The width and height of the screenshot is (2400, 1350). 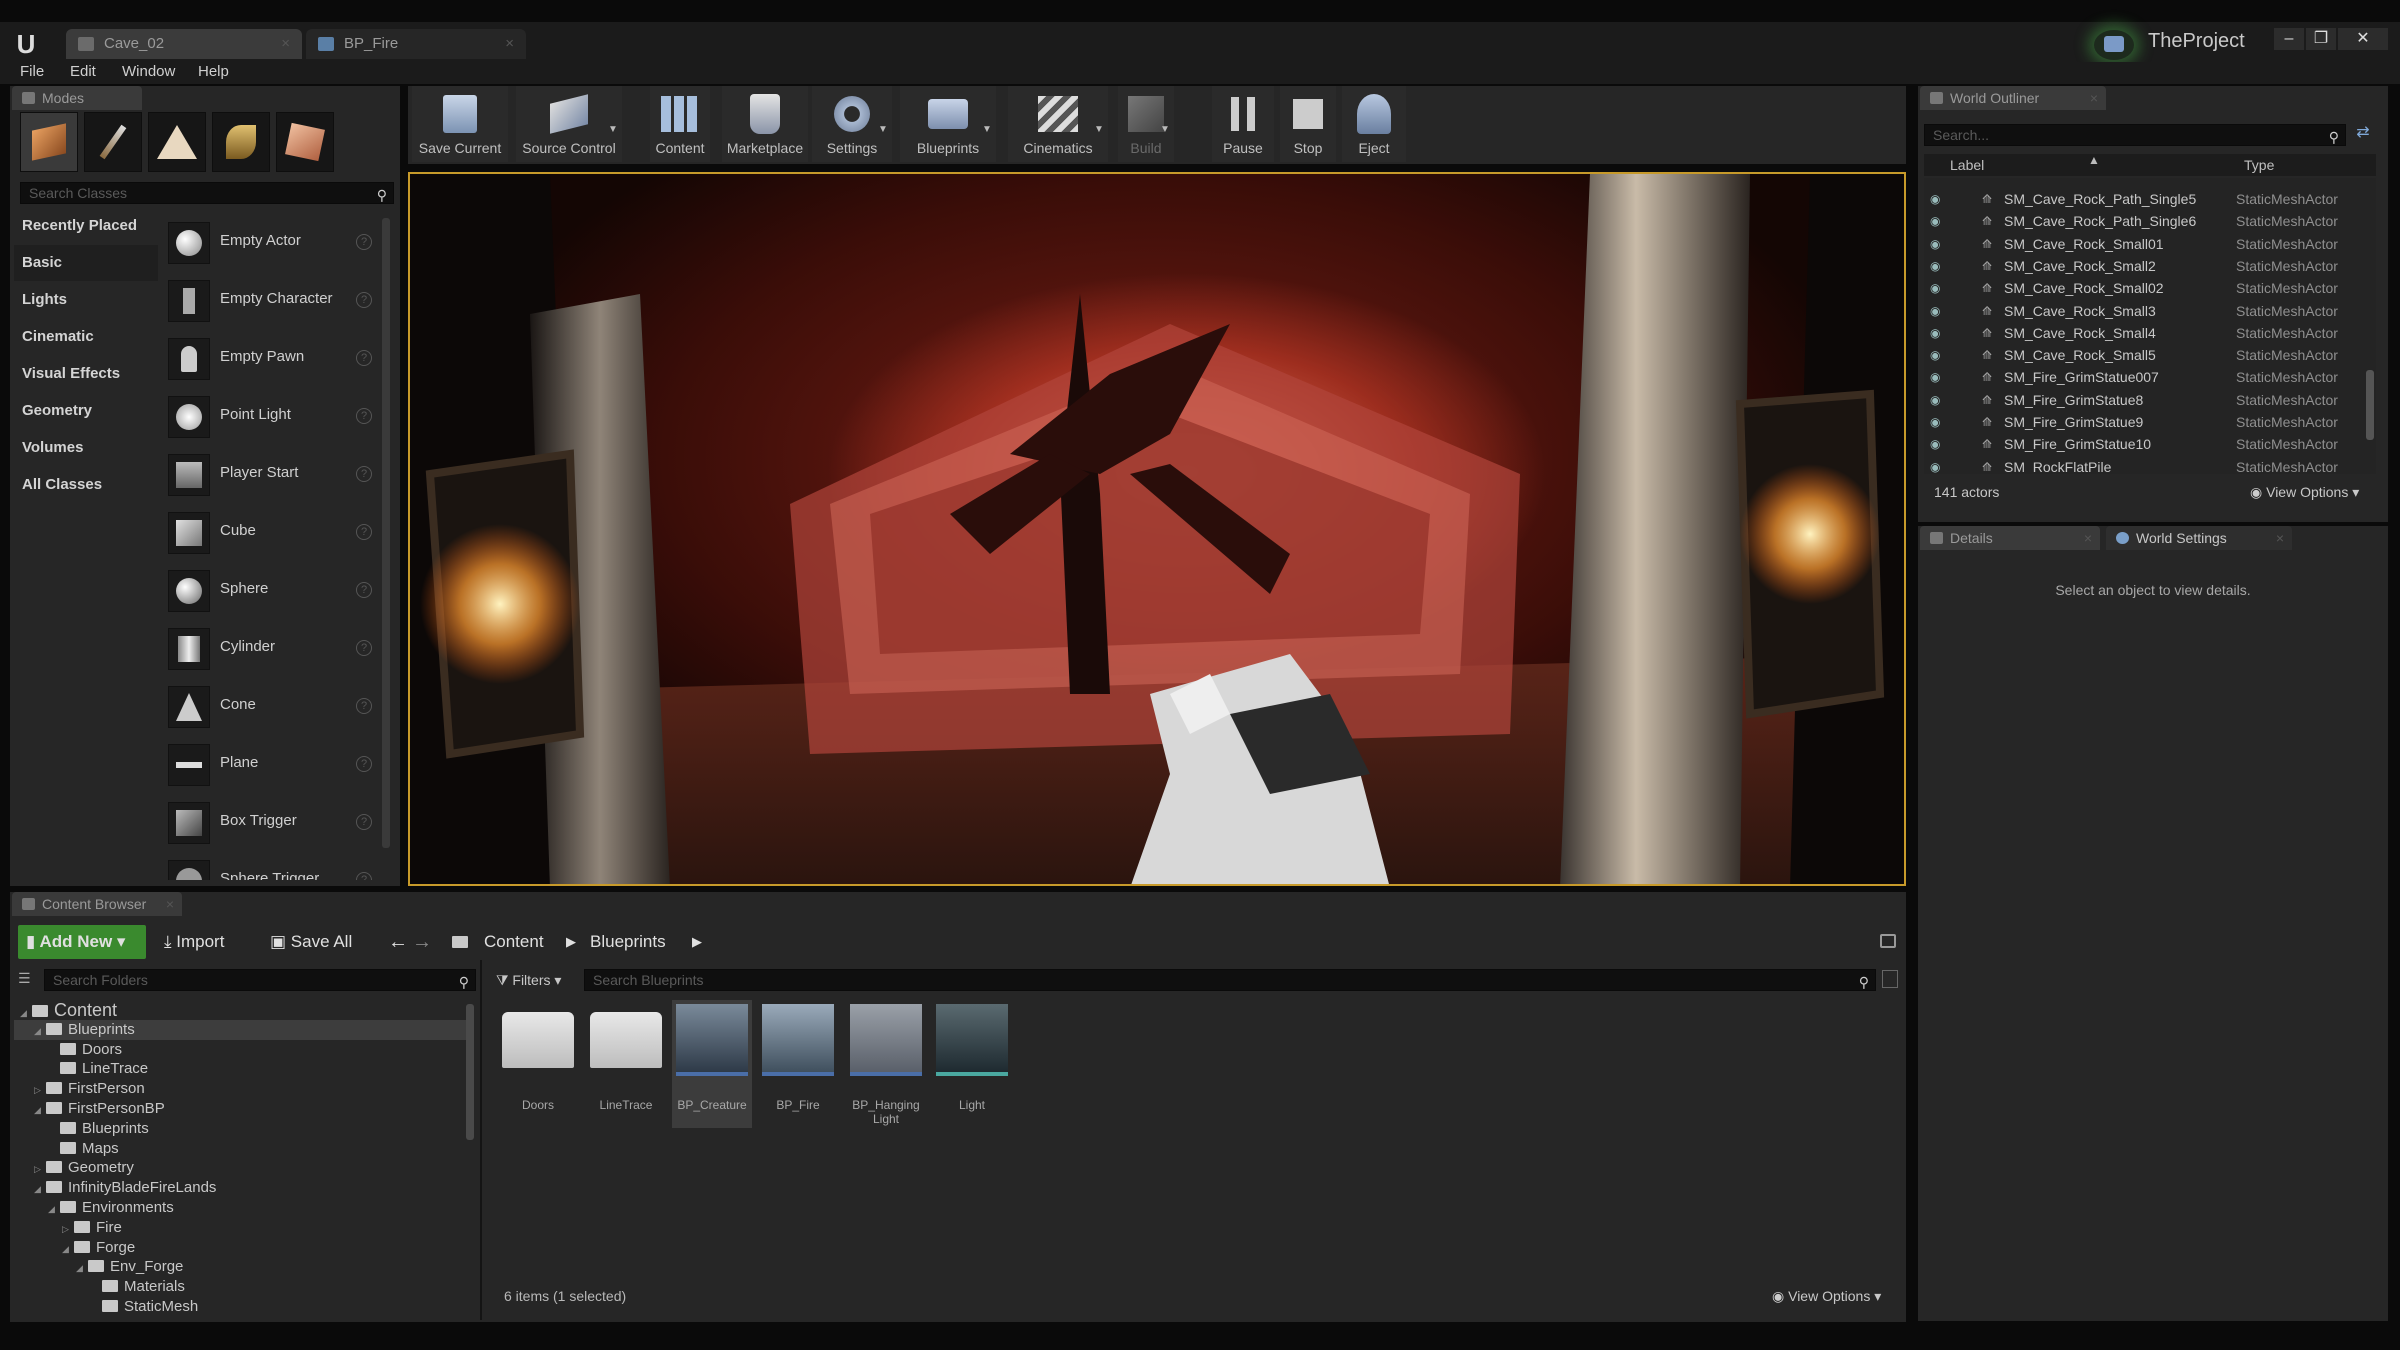 I want to click on placeable-cube: Cube?, so click(x=269, y=531).